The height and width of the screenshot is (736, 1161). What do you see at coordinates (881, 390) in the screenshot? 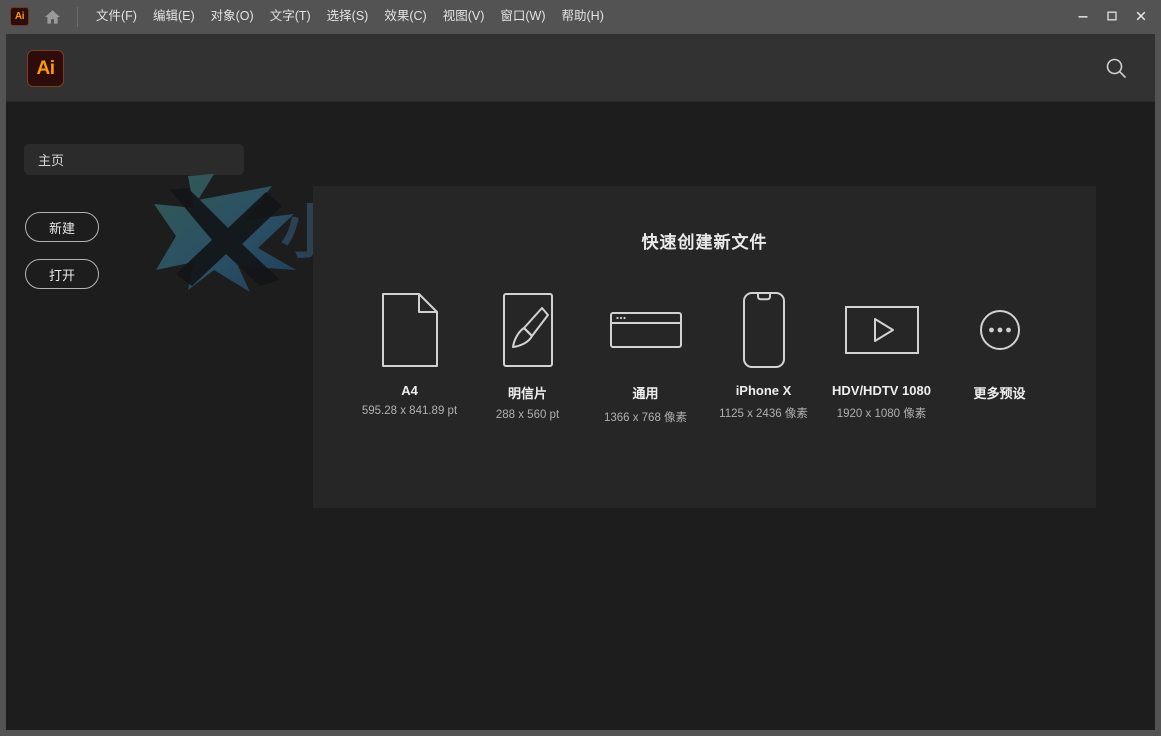
I see `preset-name: HDV/HDTV 1080` at bounding box center [881, 390].